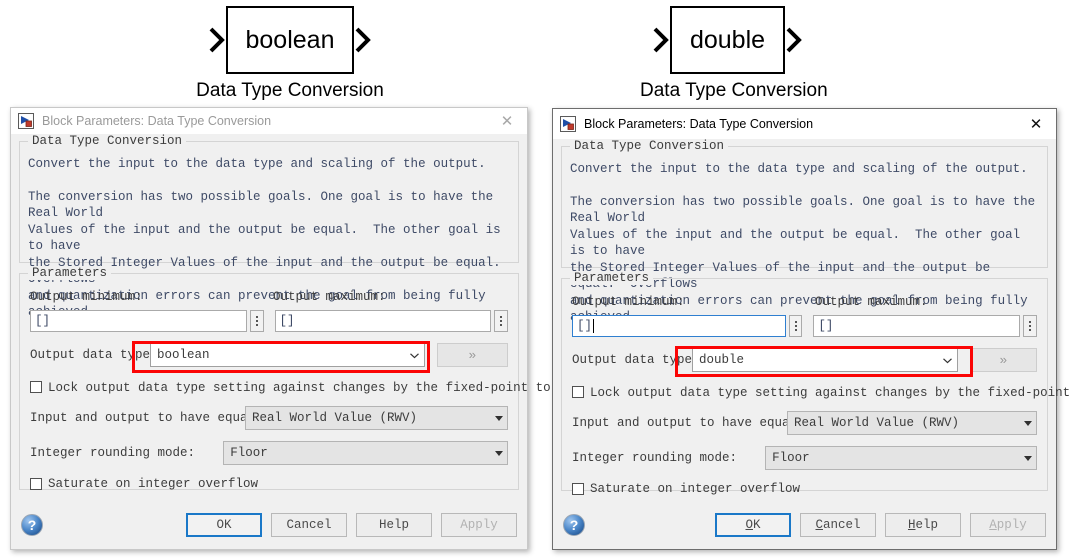 The height and width of the screenshot is (558, 1070). I want to click on simulink-block-double: double Data Type Conversion, so click(734, 53).